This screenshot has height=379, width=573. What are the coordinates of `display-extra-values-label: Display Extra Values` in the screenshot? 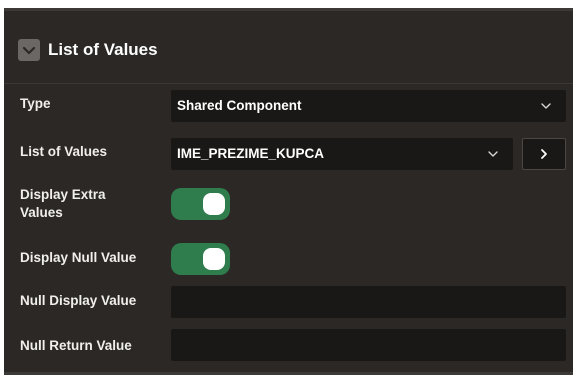 It's located at (63, 203).